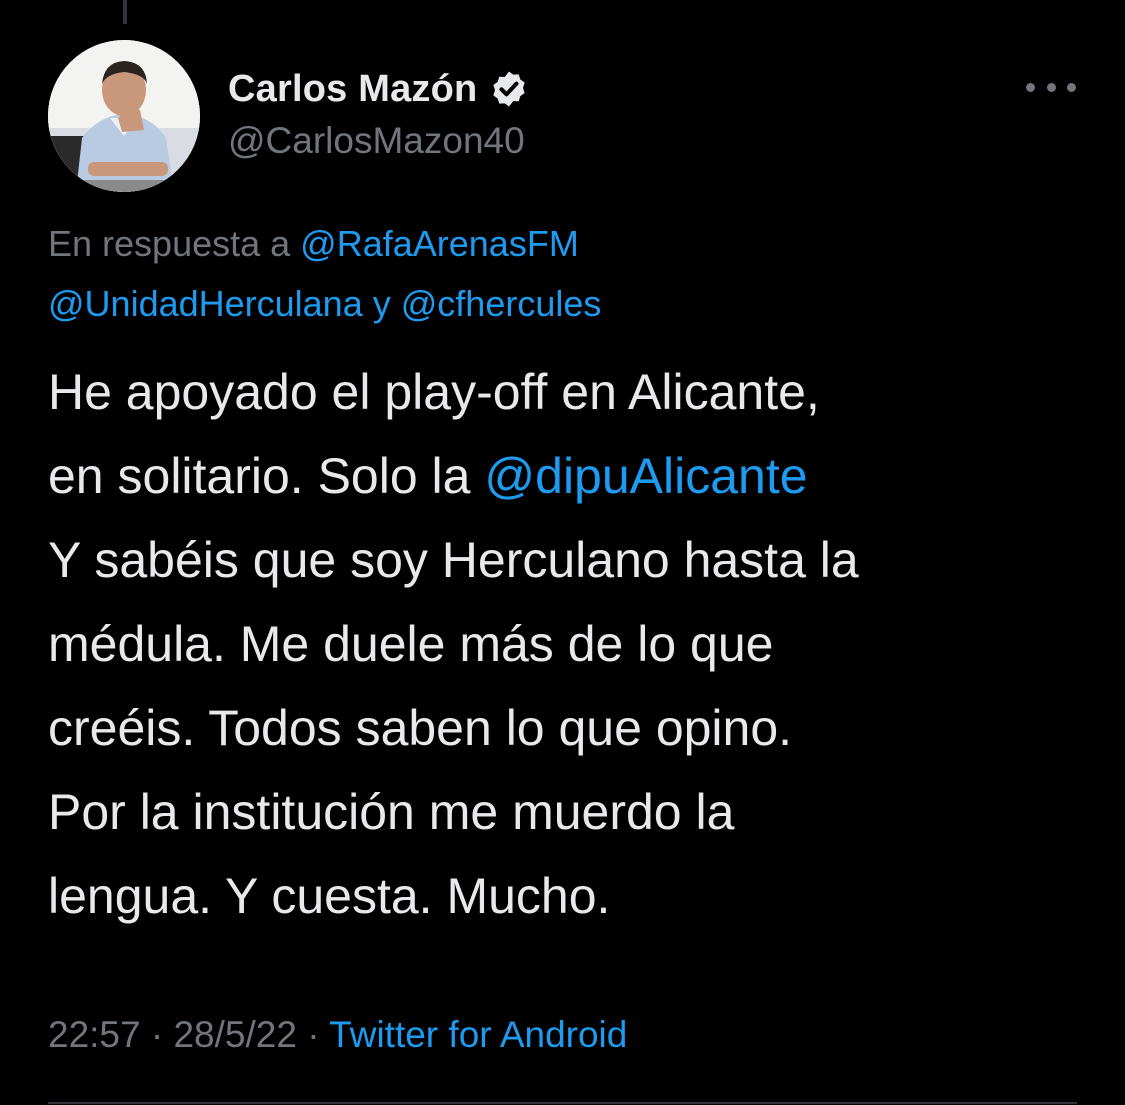 Image resolution: width=1125 pixels, height=1105 pixels. I want to click on tweet-text-line: lengua. Y cuesta. Mucho., so click(329, 896).